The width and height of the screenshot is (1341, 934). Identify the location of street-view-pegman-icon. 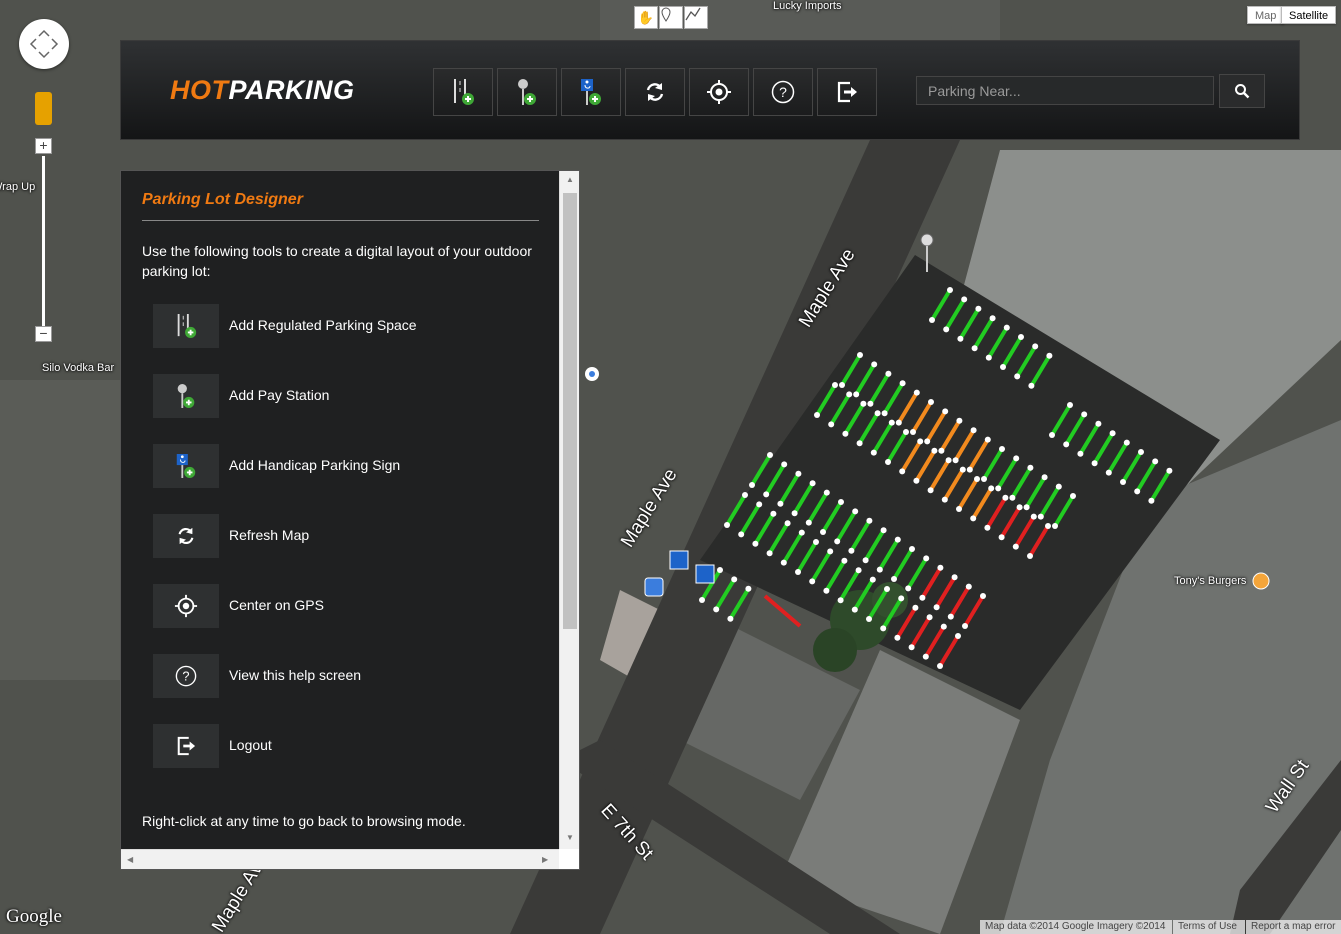
(43, 108).